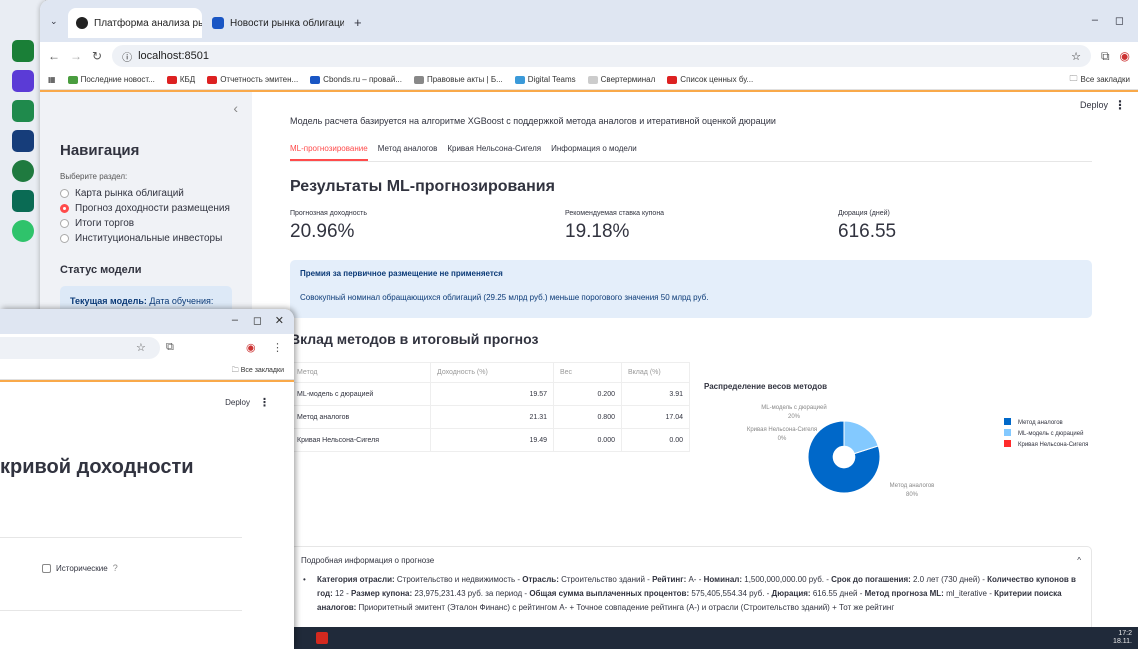 Image resolution: width=1138 pixels, height=649 pixels. What do you see at coordinates (545, 79) in the screenshot?
I see `bookmark-item: Digital Teams` at bounding box center [545, 79].